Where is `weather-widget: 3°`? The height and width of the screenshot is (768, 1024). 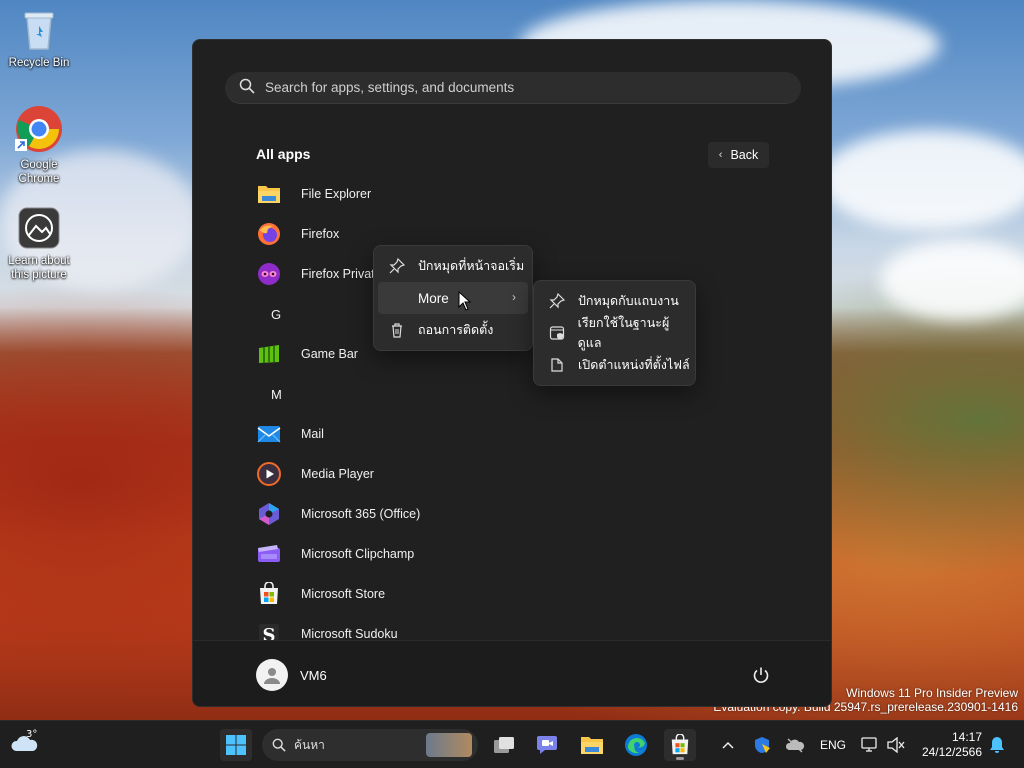
weather-widget: 3° is located at coordinates (28, 745).